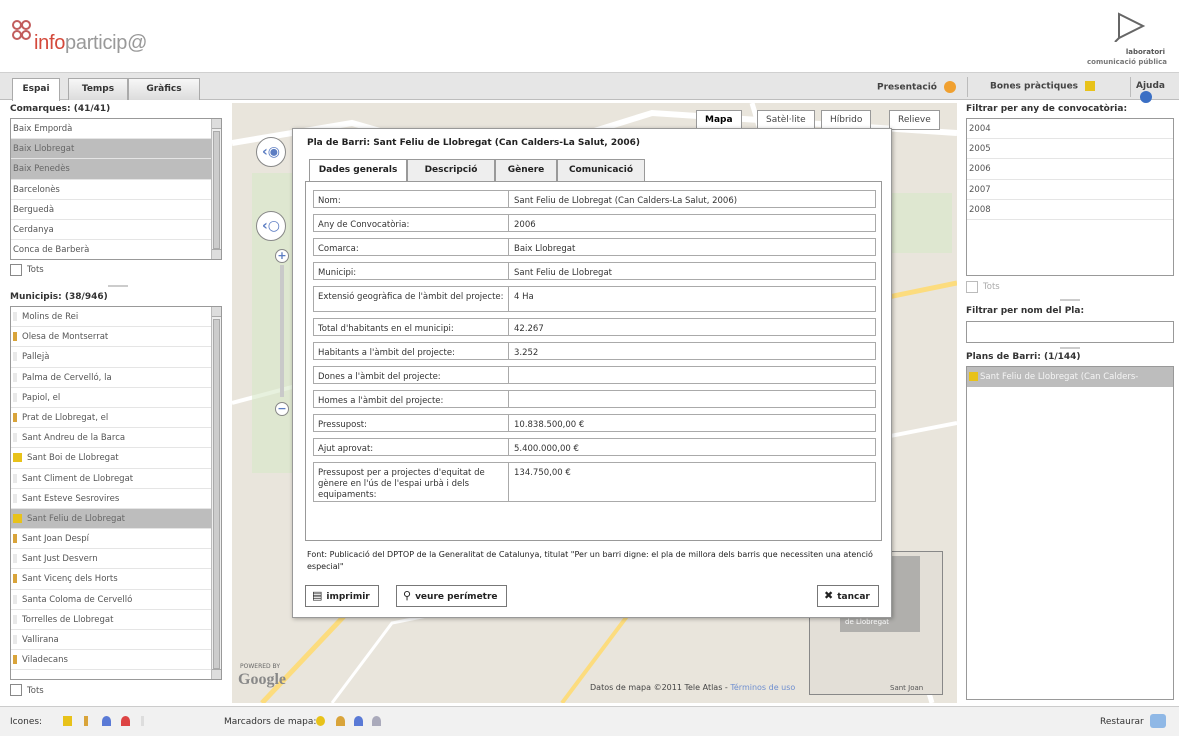 Image resolution: width=1179 pixels, height=736 pixels. I want to click on comarca-item: Conca de Barberà, so click(116, 249).